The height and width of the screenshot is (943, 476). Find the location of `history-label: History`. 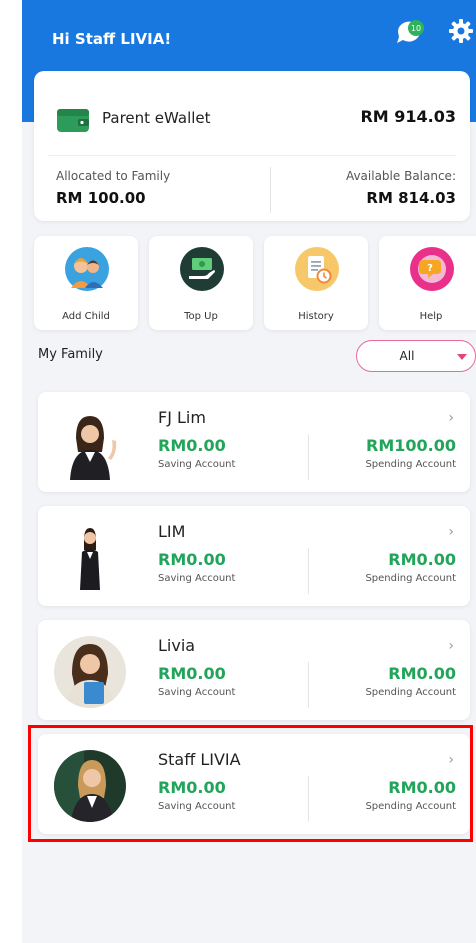

history-label: History is located at coordinates (316, 316).